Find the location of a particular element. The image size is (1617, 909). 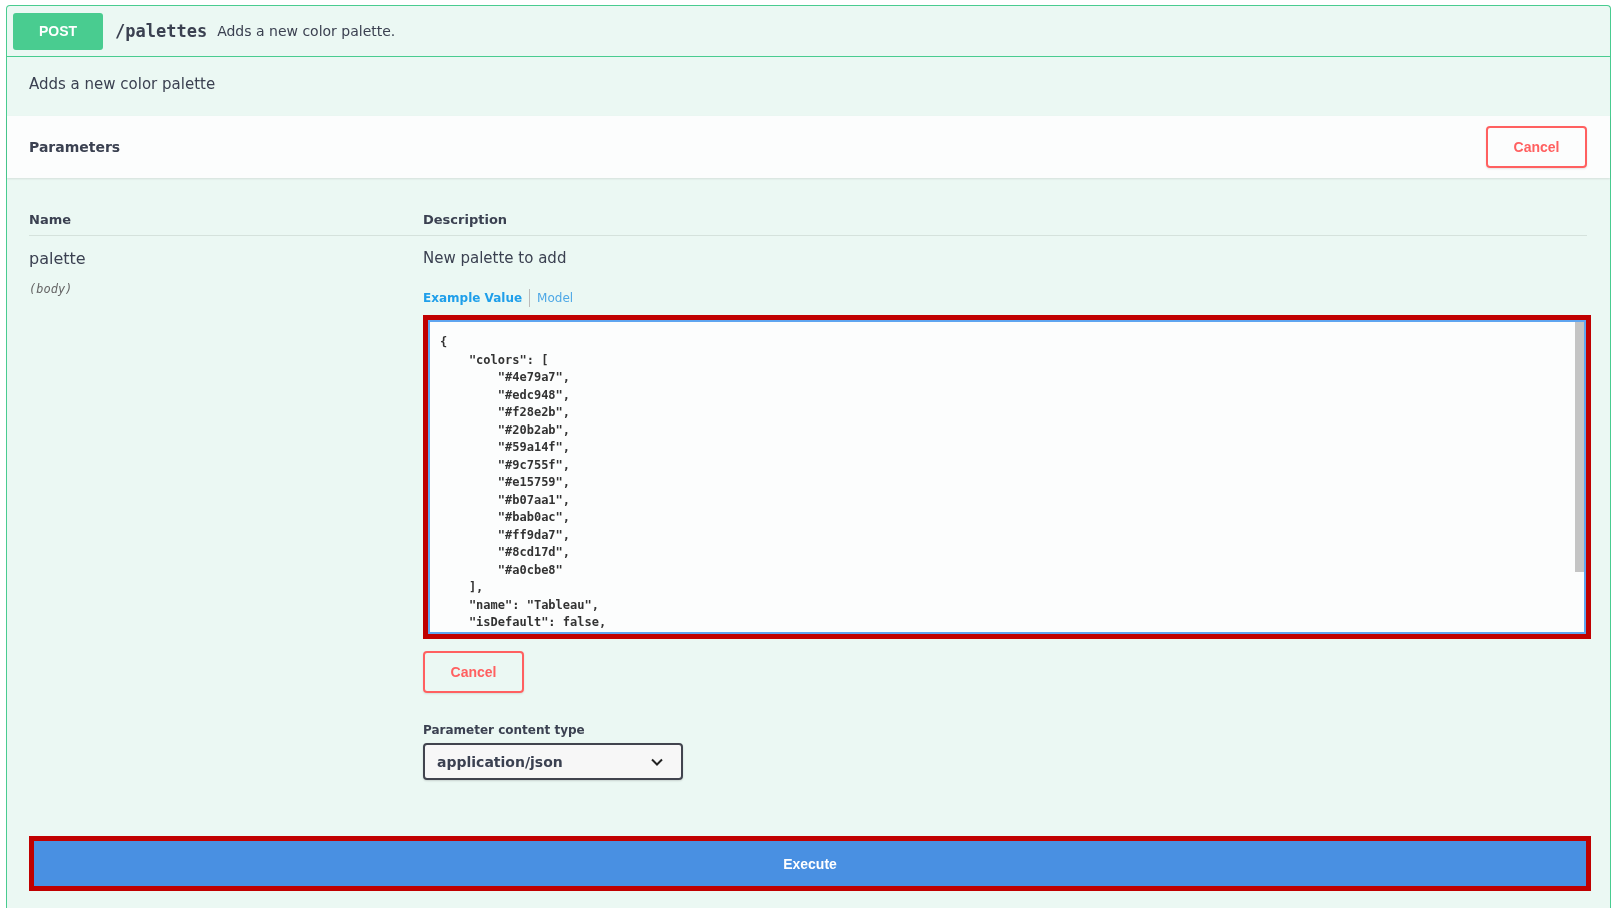

parameter-location: (body) is located at coordinates (51, 289).